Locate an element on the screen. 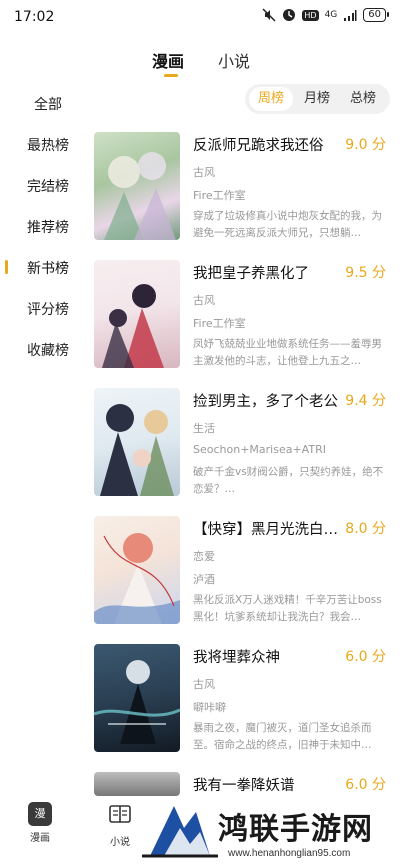  top-tabs: 漫画 小说 is located at coordinates (200, 62).